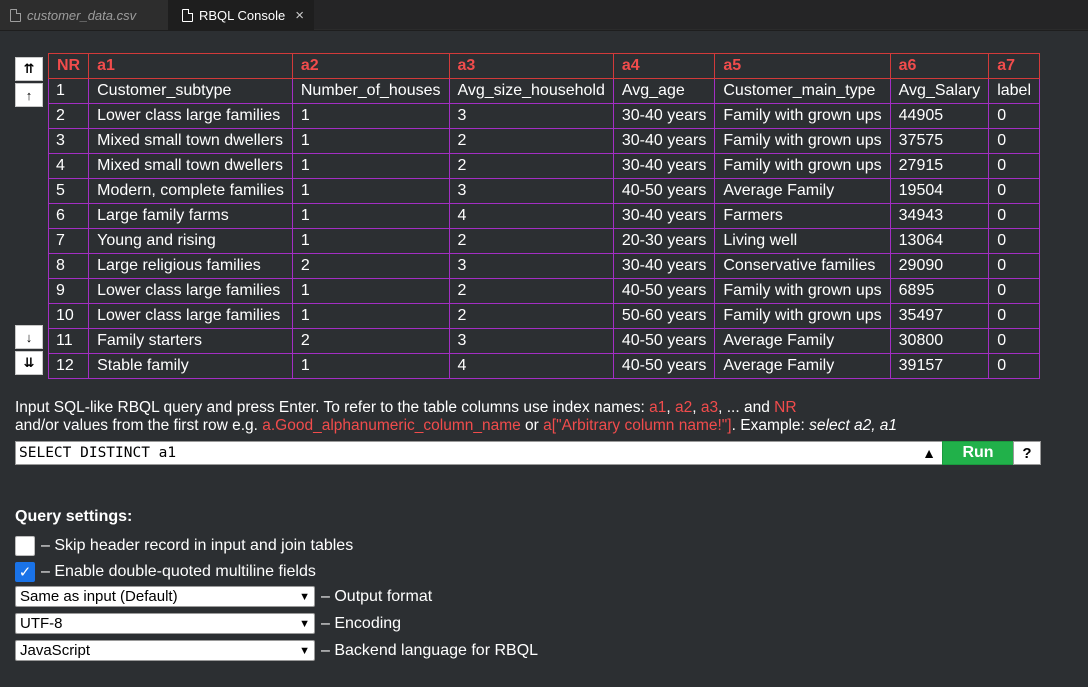 The image size is (1088, 687). Describe the element at coordinates (664, 316) in the screenshot. I see `cell: 50-60 years` at that location.